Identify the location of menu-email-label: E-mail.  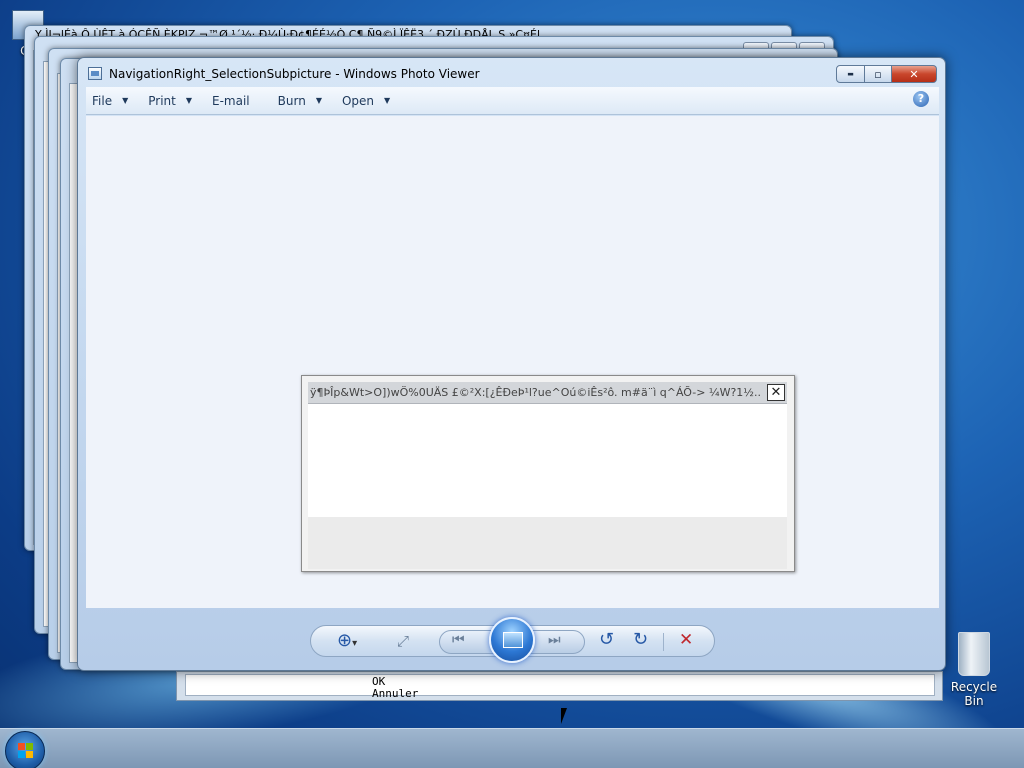
(231, 100).